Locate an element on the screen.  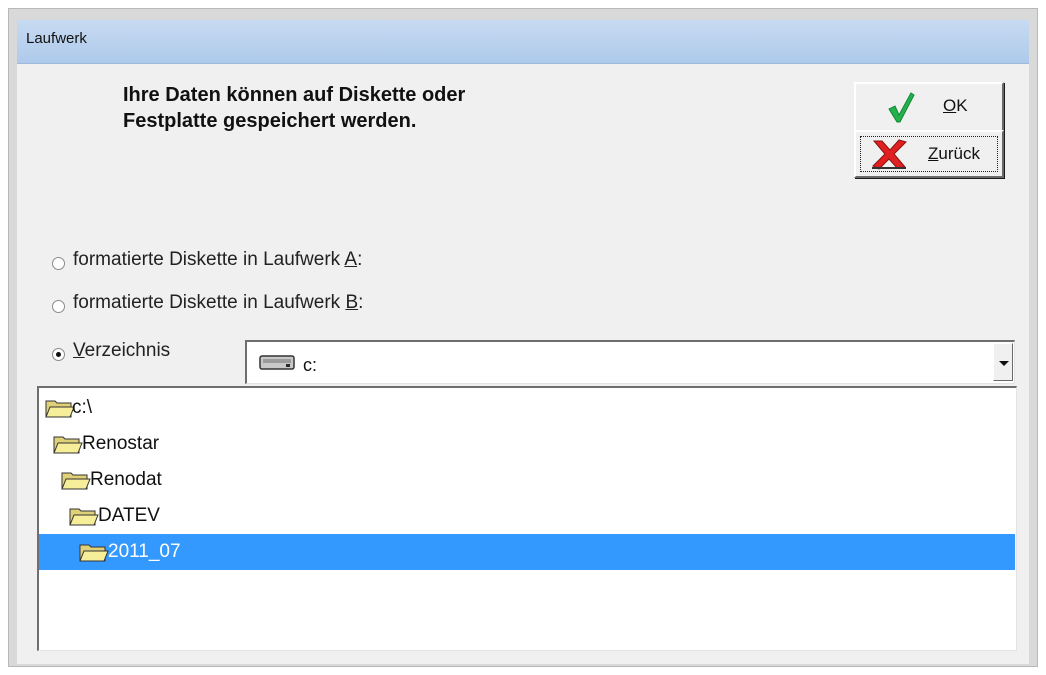
radio-drive-a-label: formatierte Diskette in Laufwerk A: is located at coordinates (217, 260).